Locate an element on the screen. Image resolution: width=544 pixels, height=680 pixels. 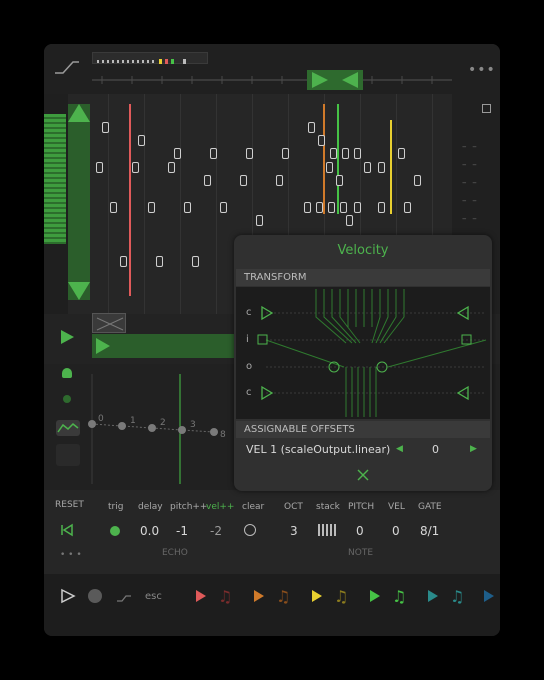
echo-delay-value: 0.0 is located at coordinates (149, 531).